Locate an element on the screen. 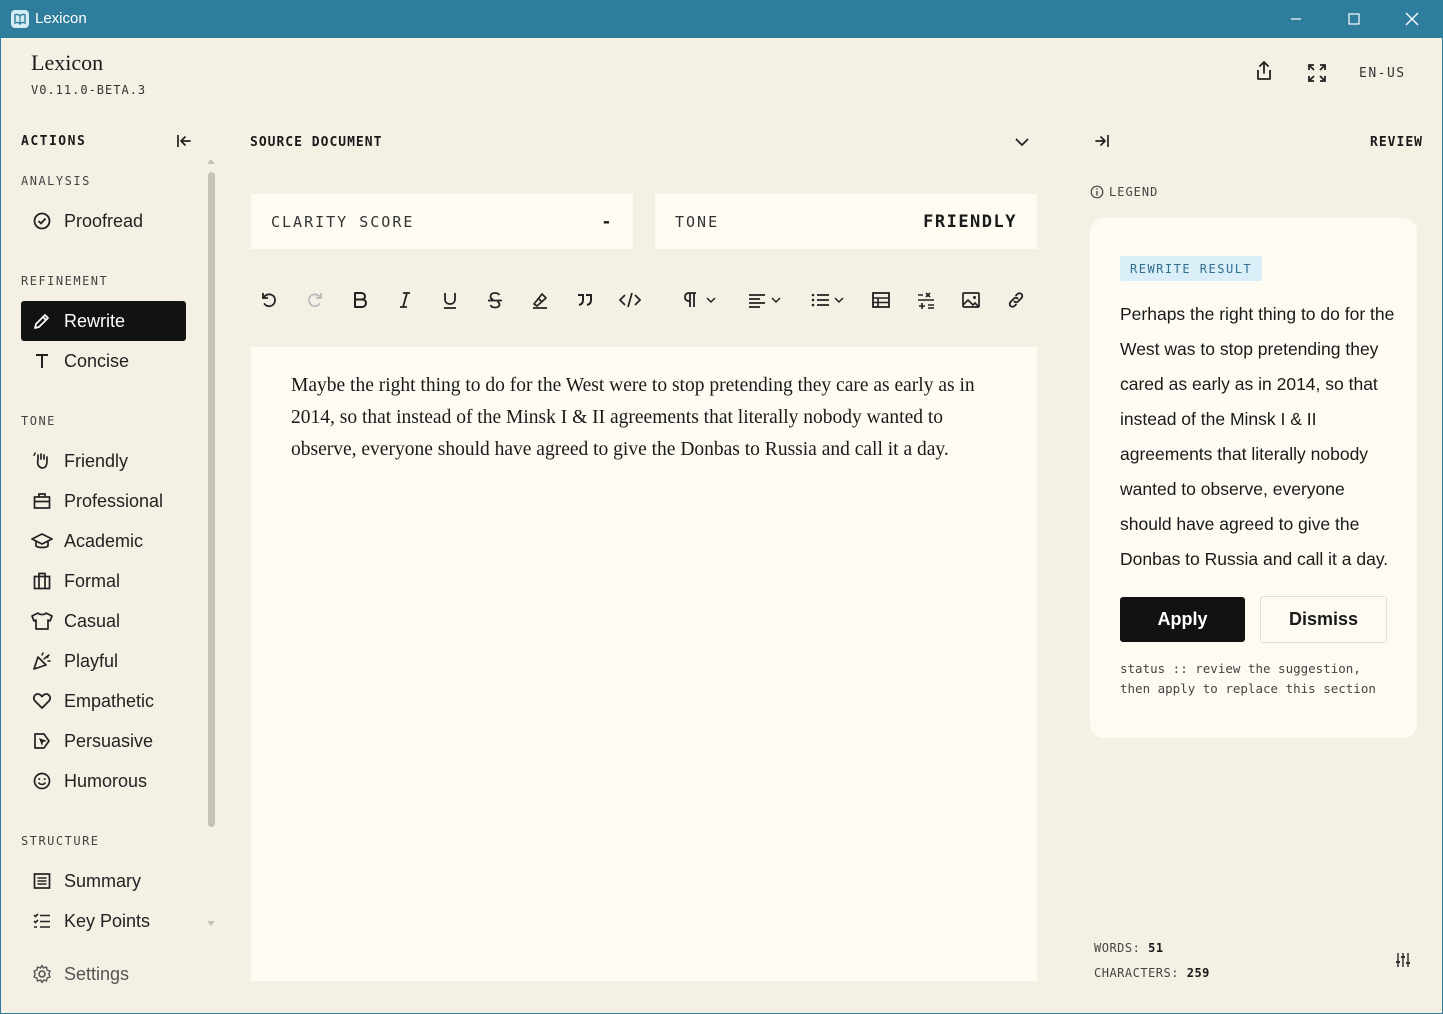 The height and width of the screenshot is (1014, 1443). heart-icon is located at coordinates (42, 701).